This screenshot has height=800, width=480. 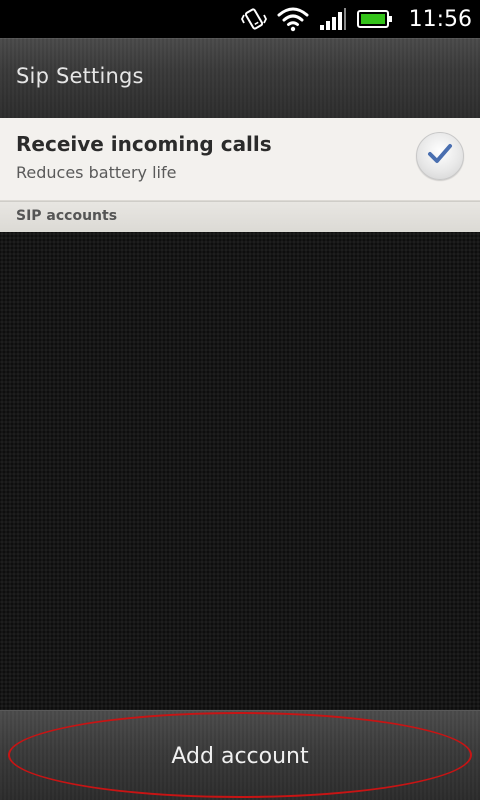 What do you see at coordinates (240, 78) in the screenshot?
I see `title-bar: Sip Settings` at bounding box center [240, 78].